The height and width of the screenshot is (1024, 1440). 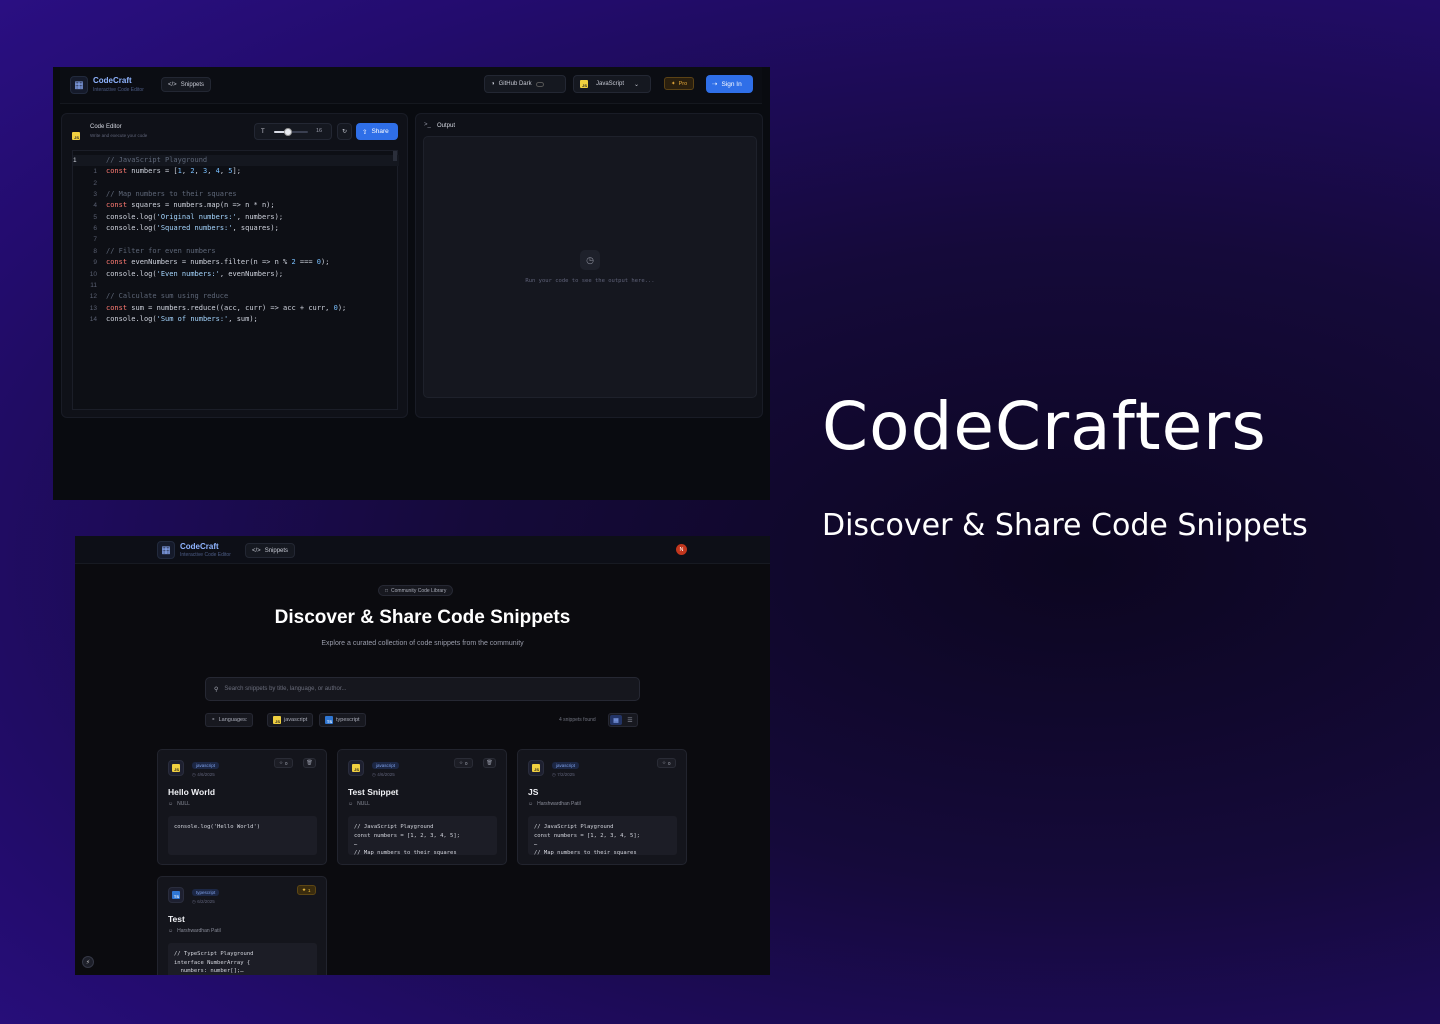 I want to click on font-size-slider-knob, so click(x=287, y=132).